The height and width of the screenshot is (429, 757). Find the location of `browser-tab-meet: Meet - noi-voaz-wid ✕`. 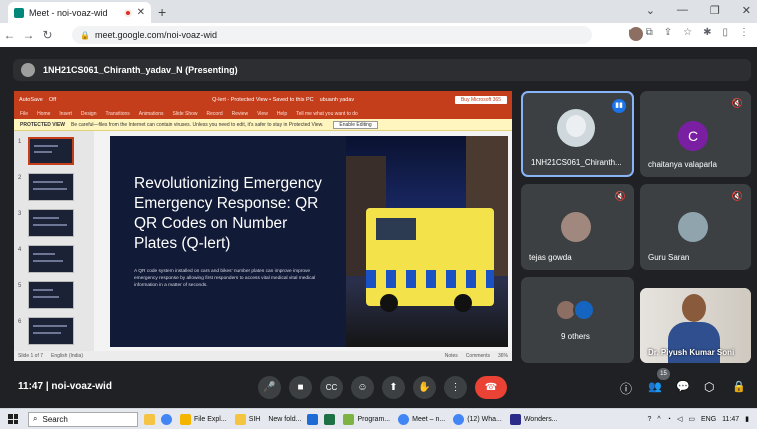

browser-tab-meet: Meet - noi-voaz-wid ✕ is located at coordinates (79, 12).